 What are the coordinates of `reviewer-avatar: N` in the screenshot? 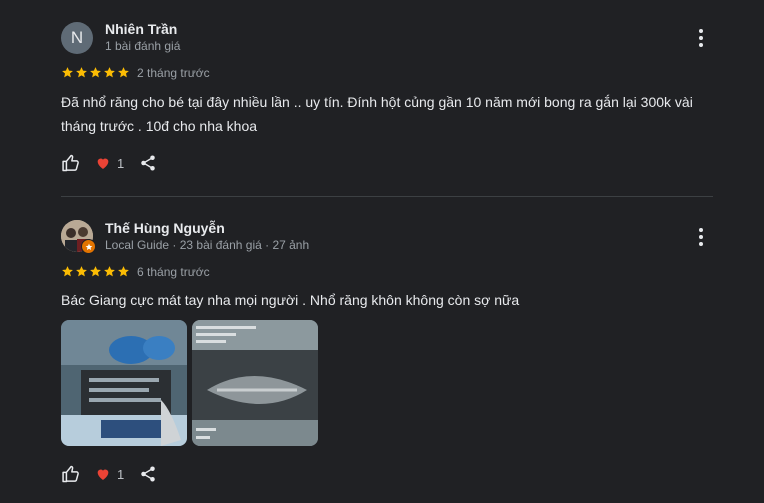 It's located at (77, 38).